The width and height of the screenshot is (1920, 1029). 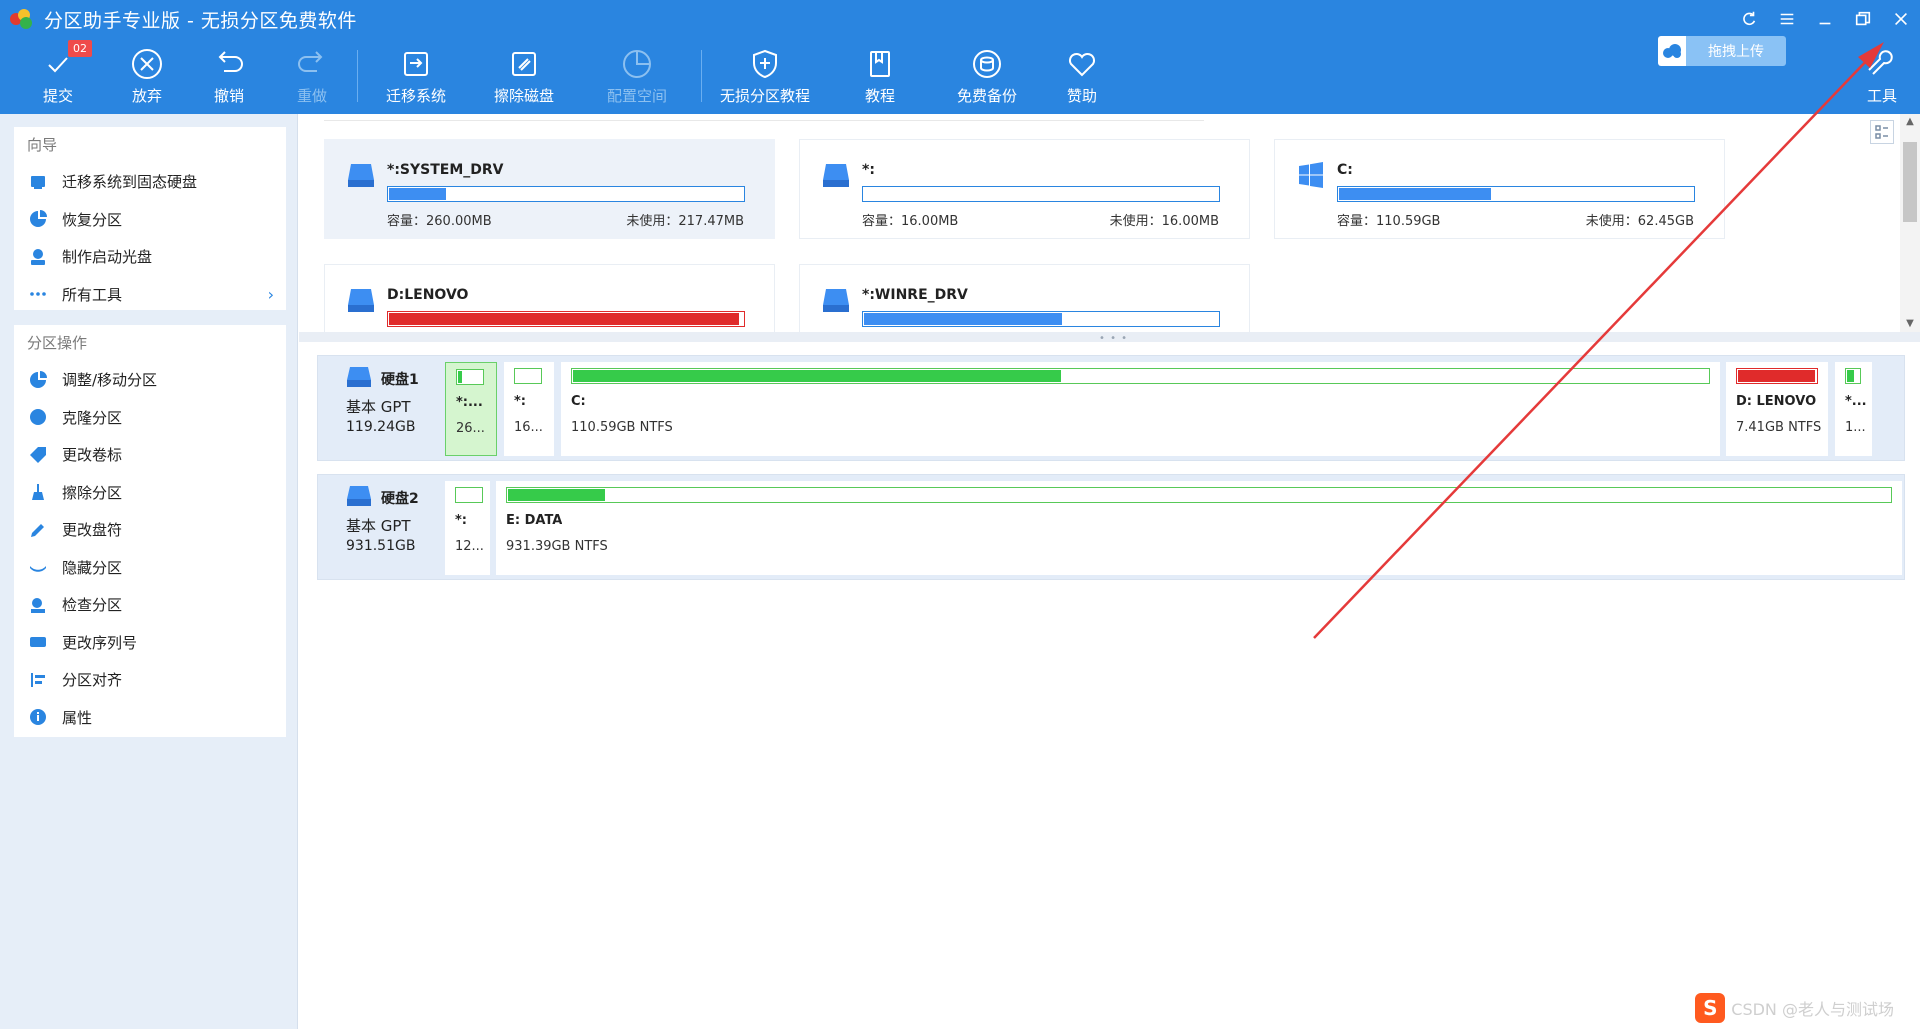 I want to click on undo-button: 撤销, so click(x=229, y=76).